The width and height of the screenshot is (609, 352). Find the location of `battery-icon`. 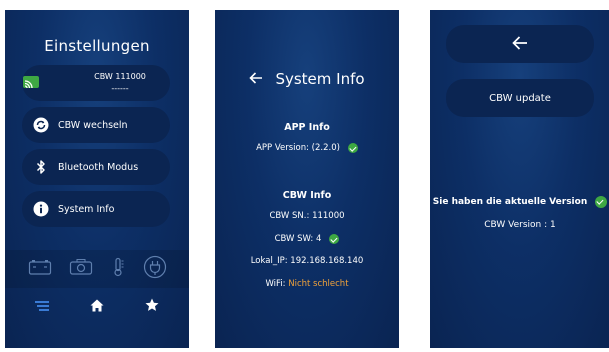

battery-icon is located at coordinates (40, 269).